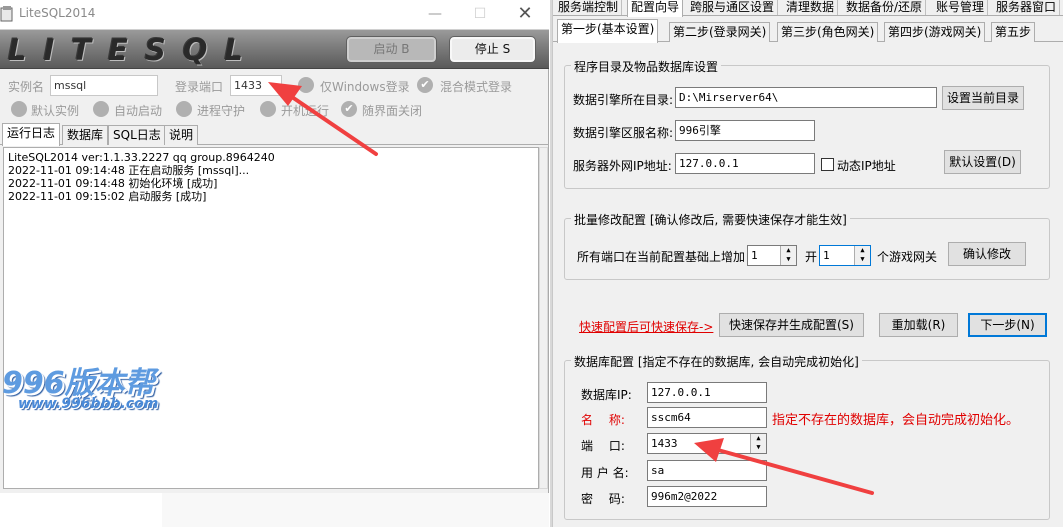 The image size is (1063, 527). I want to click on gateway-label: 个游戏网关, so click(907, 257).